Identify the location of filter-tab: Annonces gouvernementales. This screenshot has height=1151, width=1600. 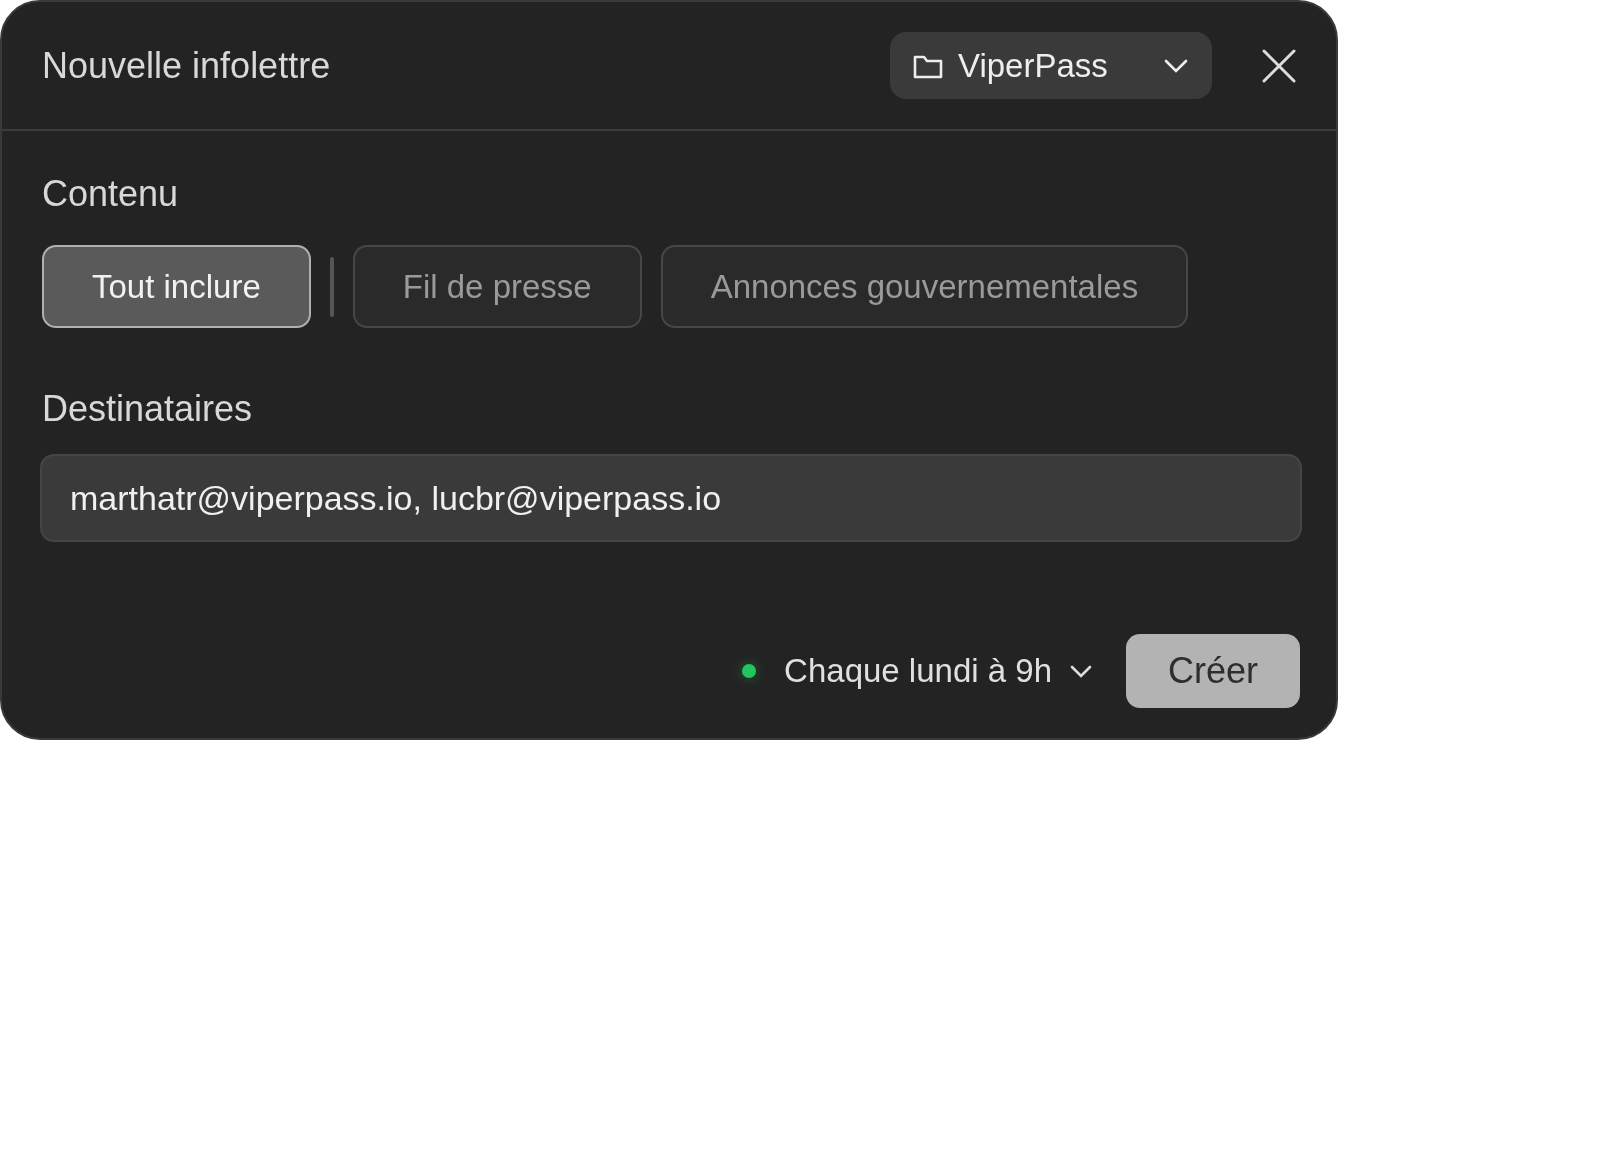
(924, 286).